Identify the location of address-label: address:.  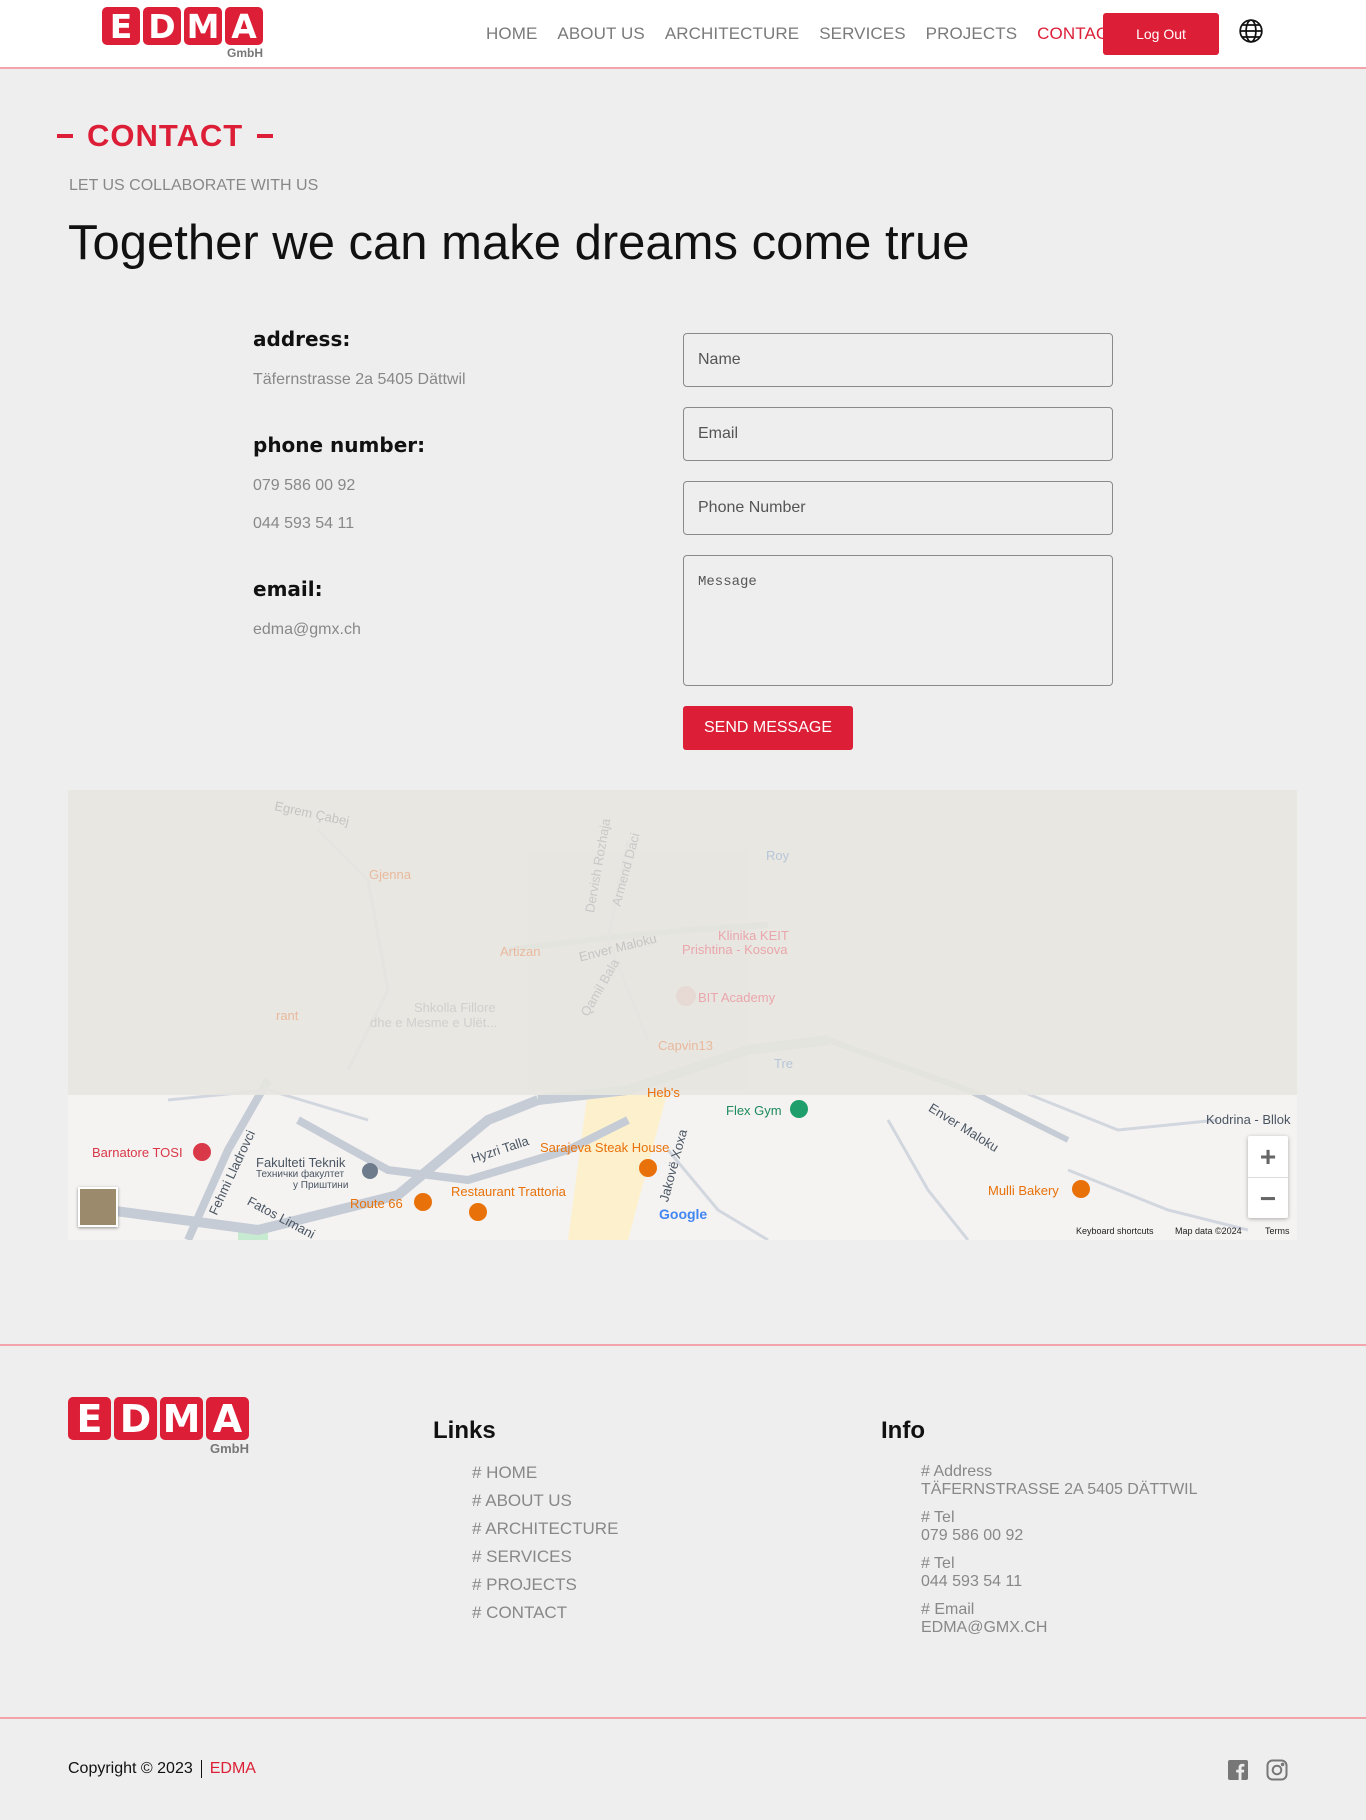
(302, 339).